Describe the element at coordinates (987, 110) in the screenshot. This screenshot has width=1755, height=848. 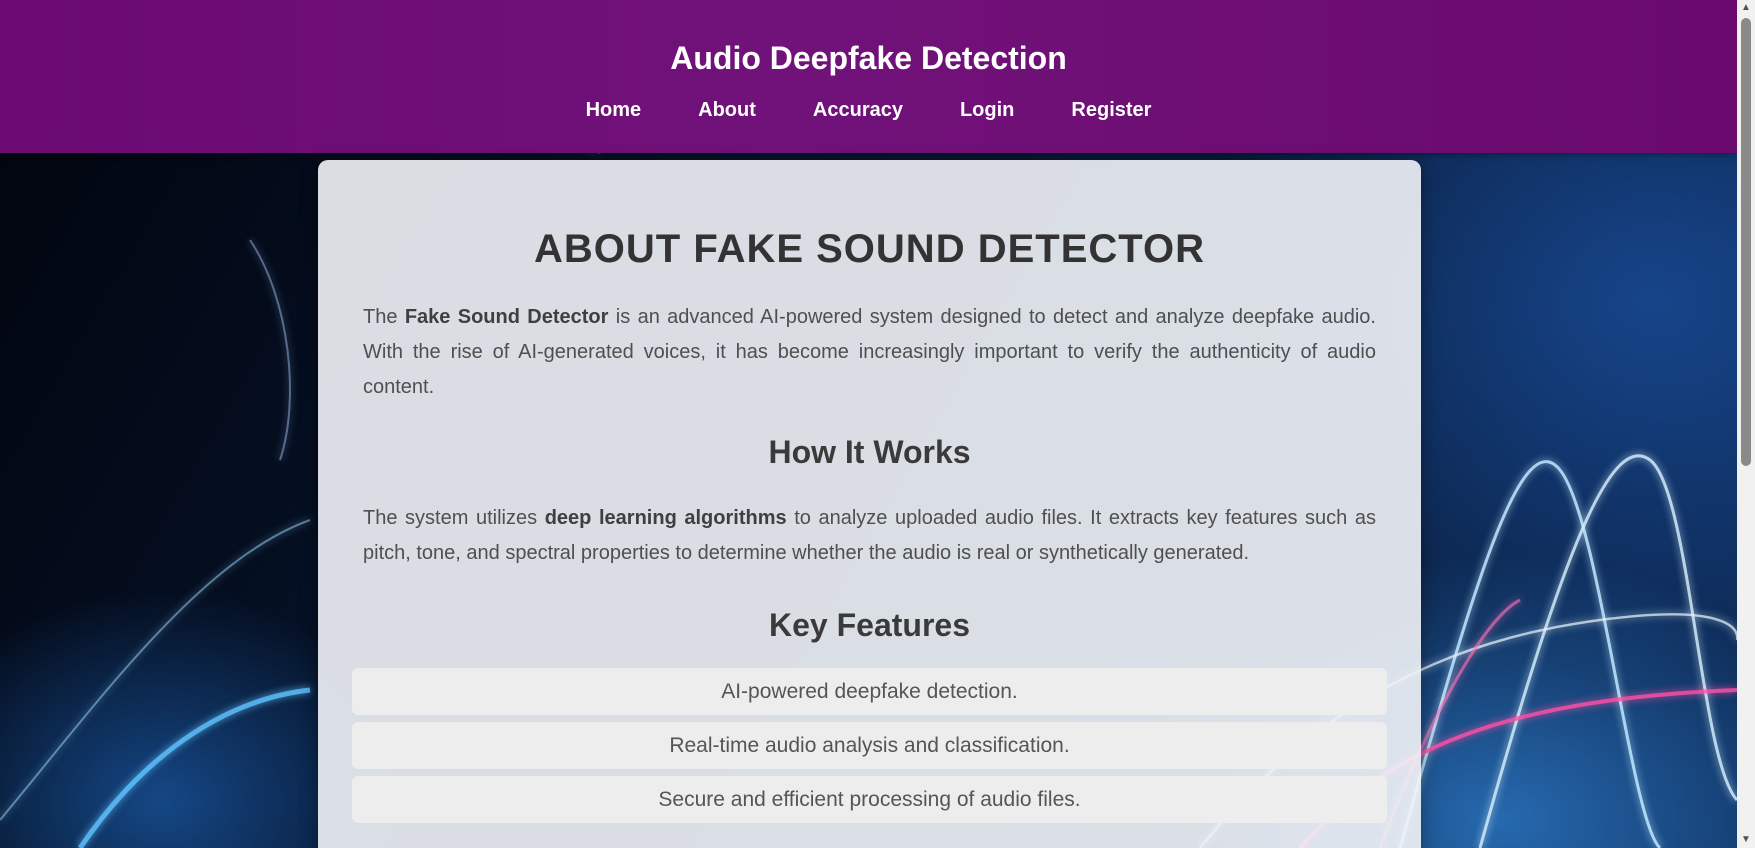
I see `nav-login-link: Login` at that location.